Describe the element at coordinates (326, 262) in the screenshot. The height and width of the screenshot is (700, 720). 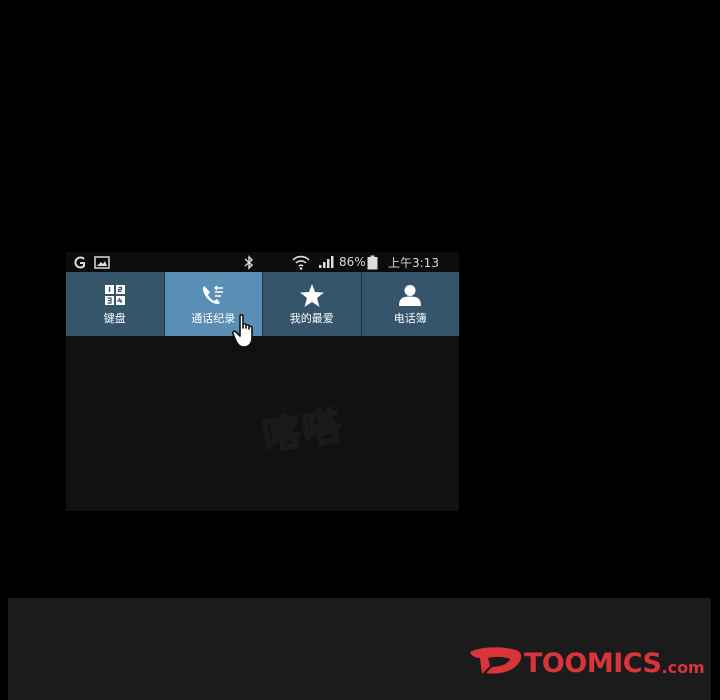
I see `signal-icon` at that location.